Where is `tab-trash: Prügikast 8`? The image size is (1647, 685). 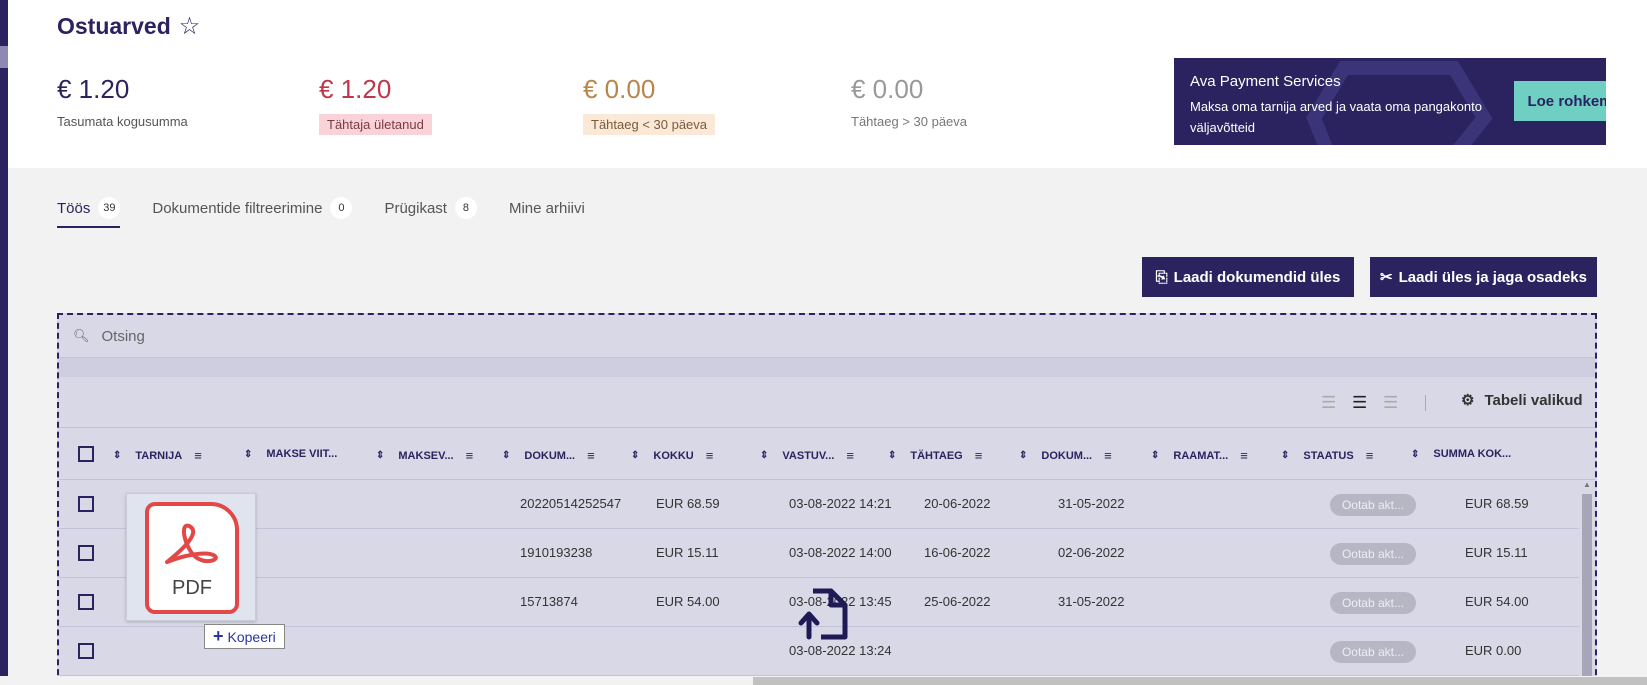
tab-trash: Prügikast 8 is located at coordinates (430, 208).